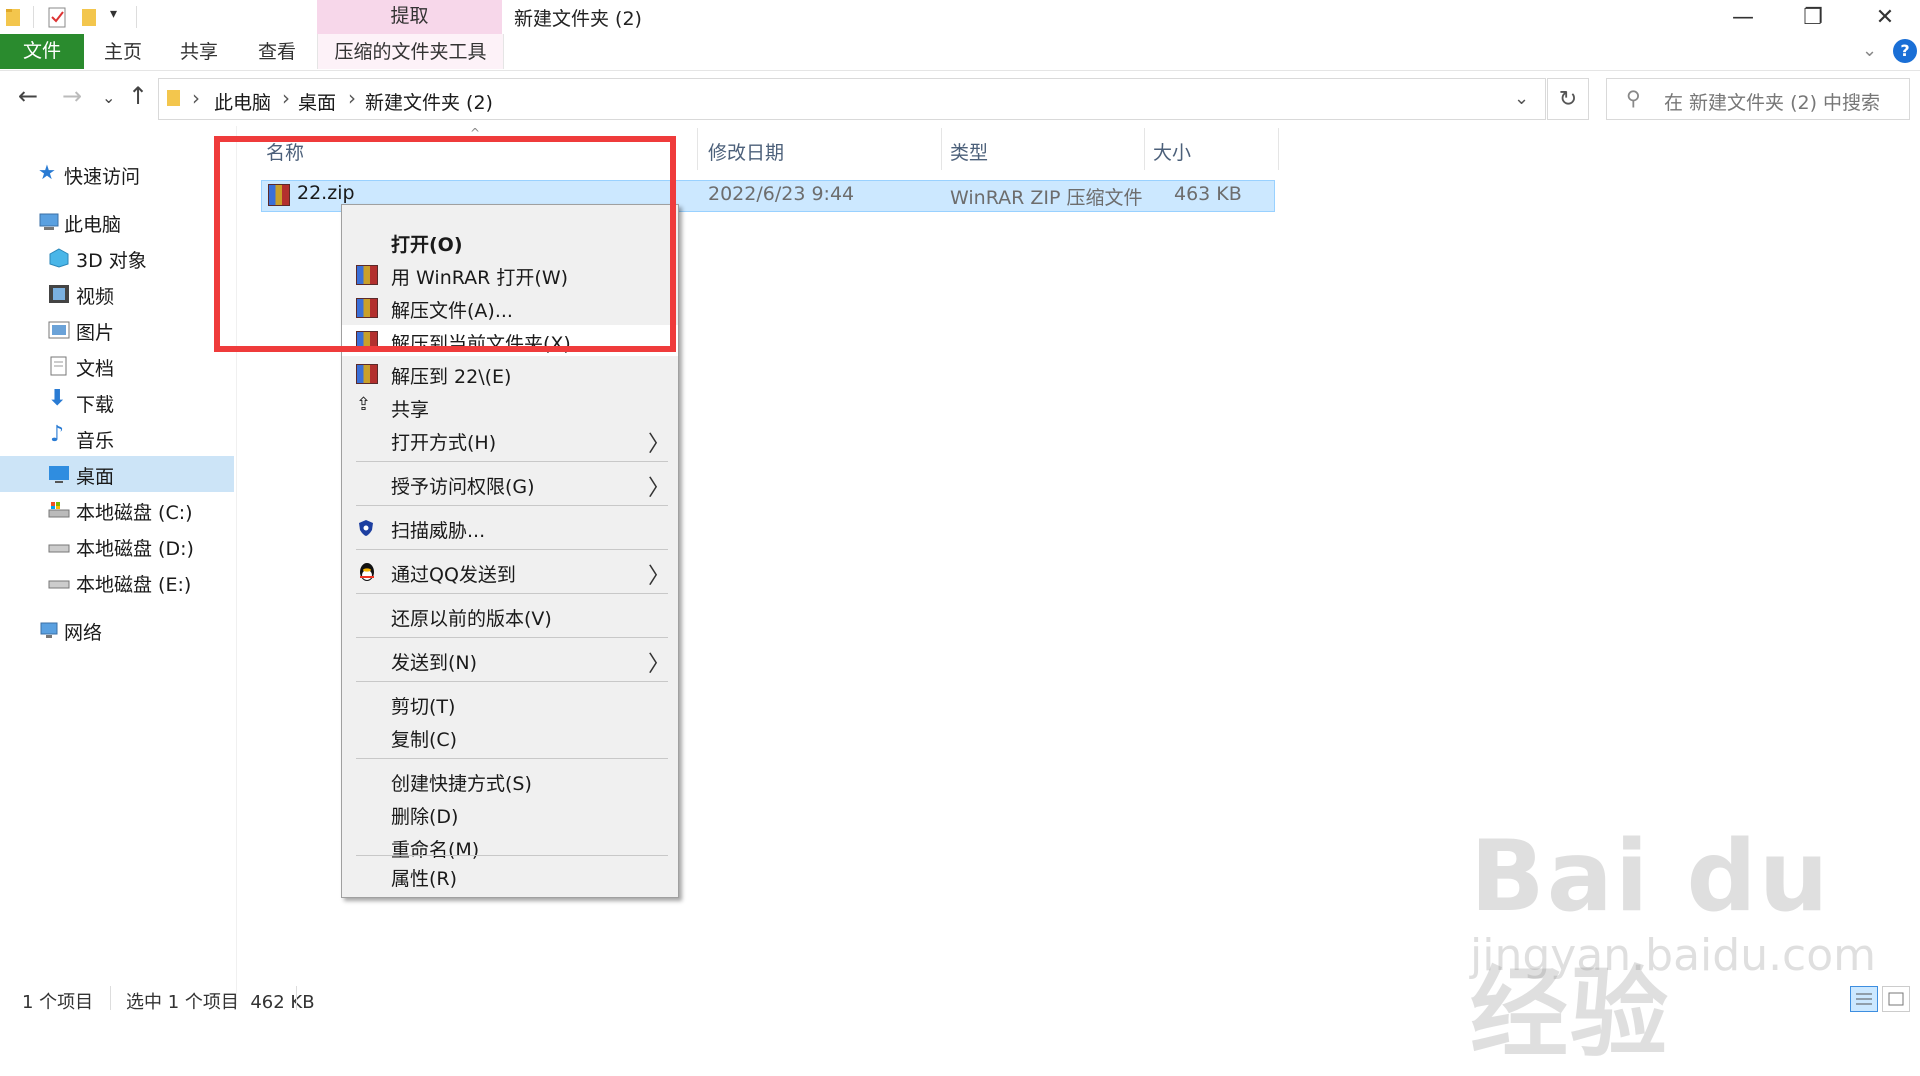 The width and height of the screenshot is (1920, 1076). Describe the element at coordinates (510, 572) in the screenshot. I see `menu-item-send-via-qq: 通过QQ发送到 〉` at that location.